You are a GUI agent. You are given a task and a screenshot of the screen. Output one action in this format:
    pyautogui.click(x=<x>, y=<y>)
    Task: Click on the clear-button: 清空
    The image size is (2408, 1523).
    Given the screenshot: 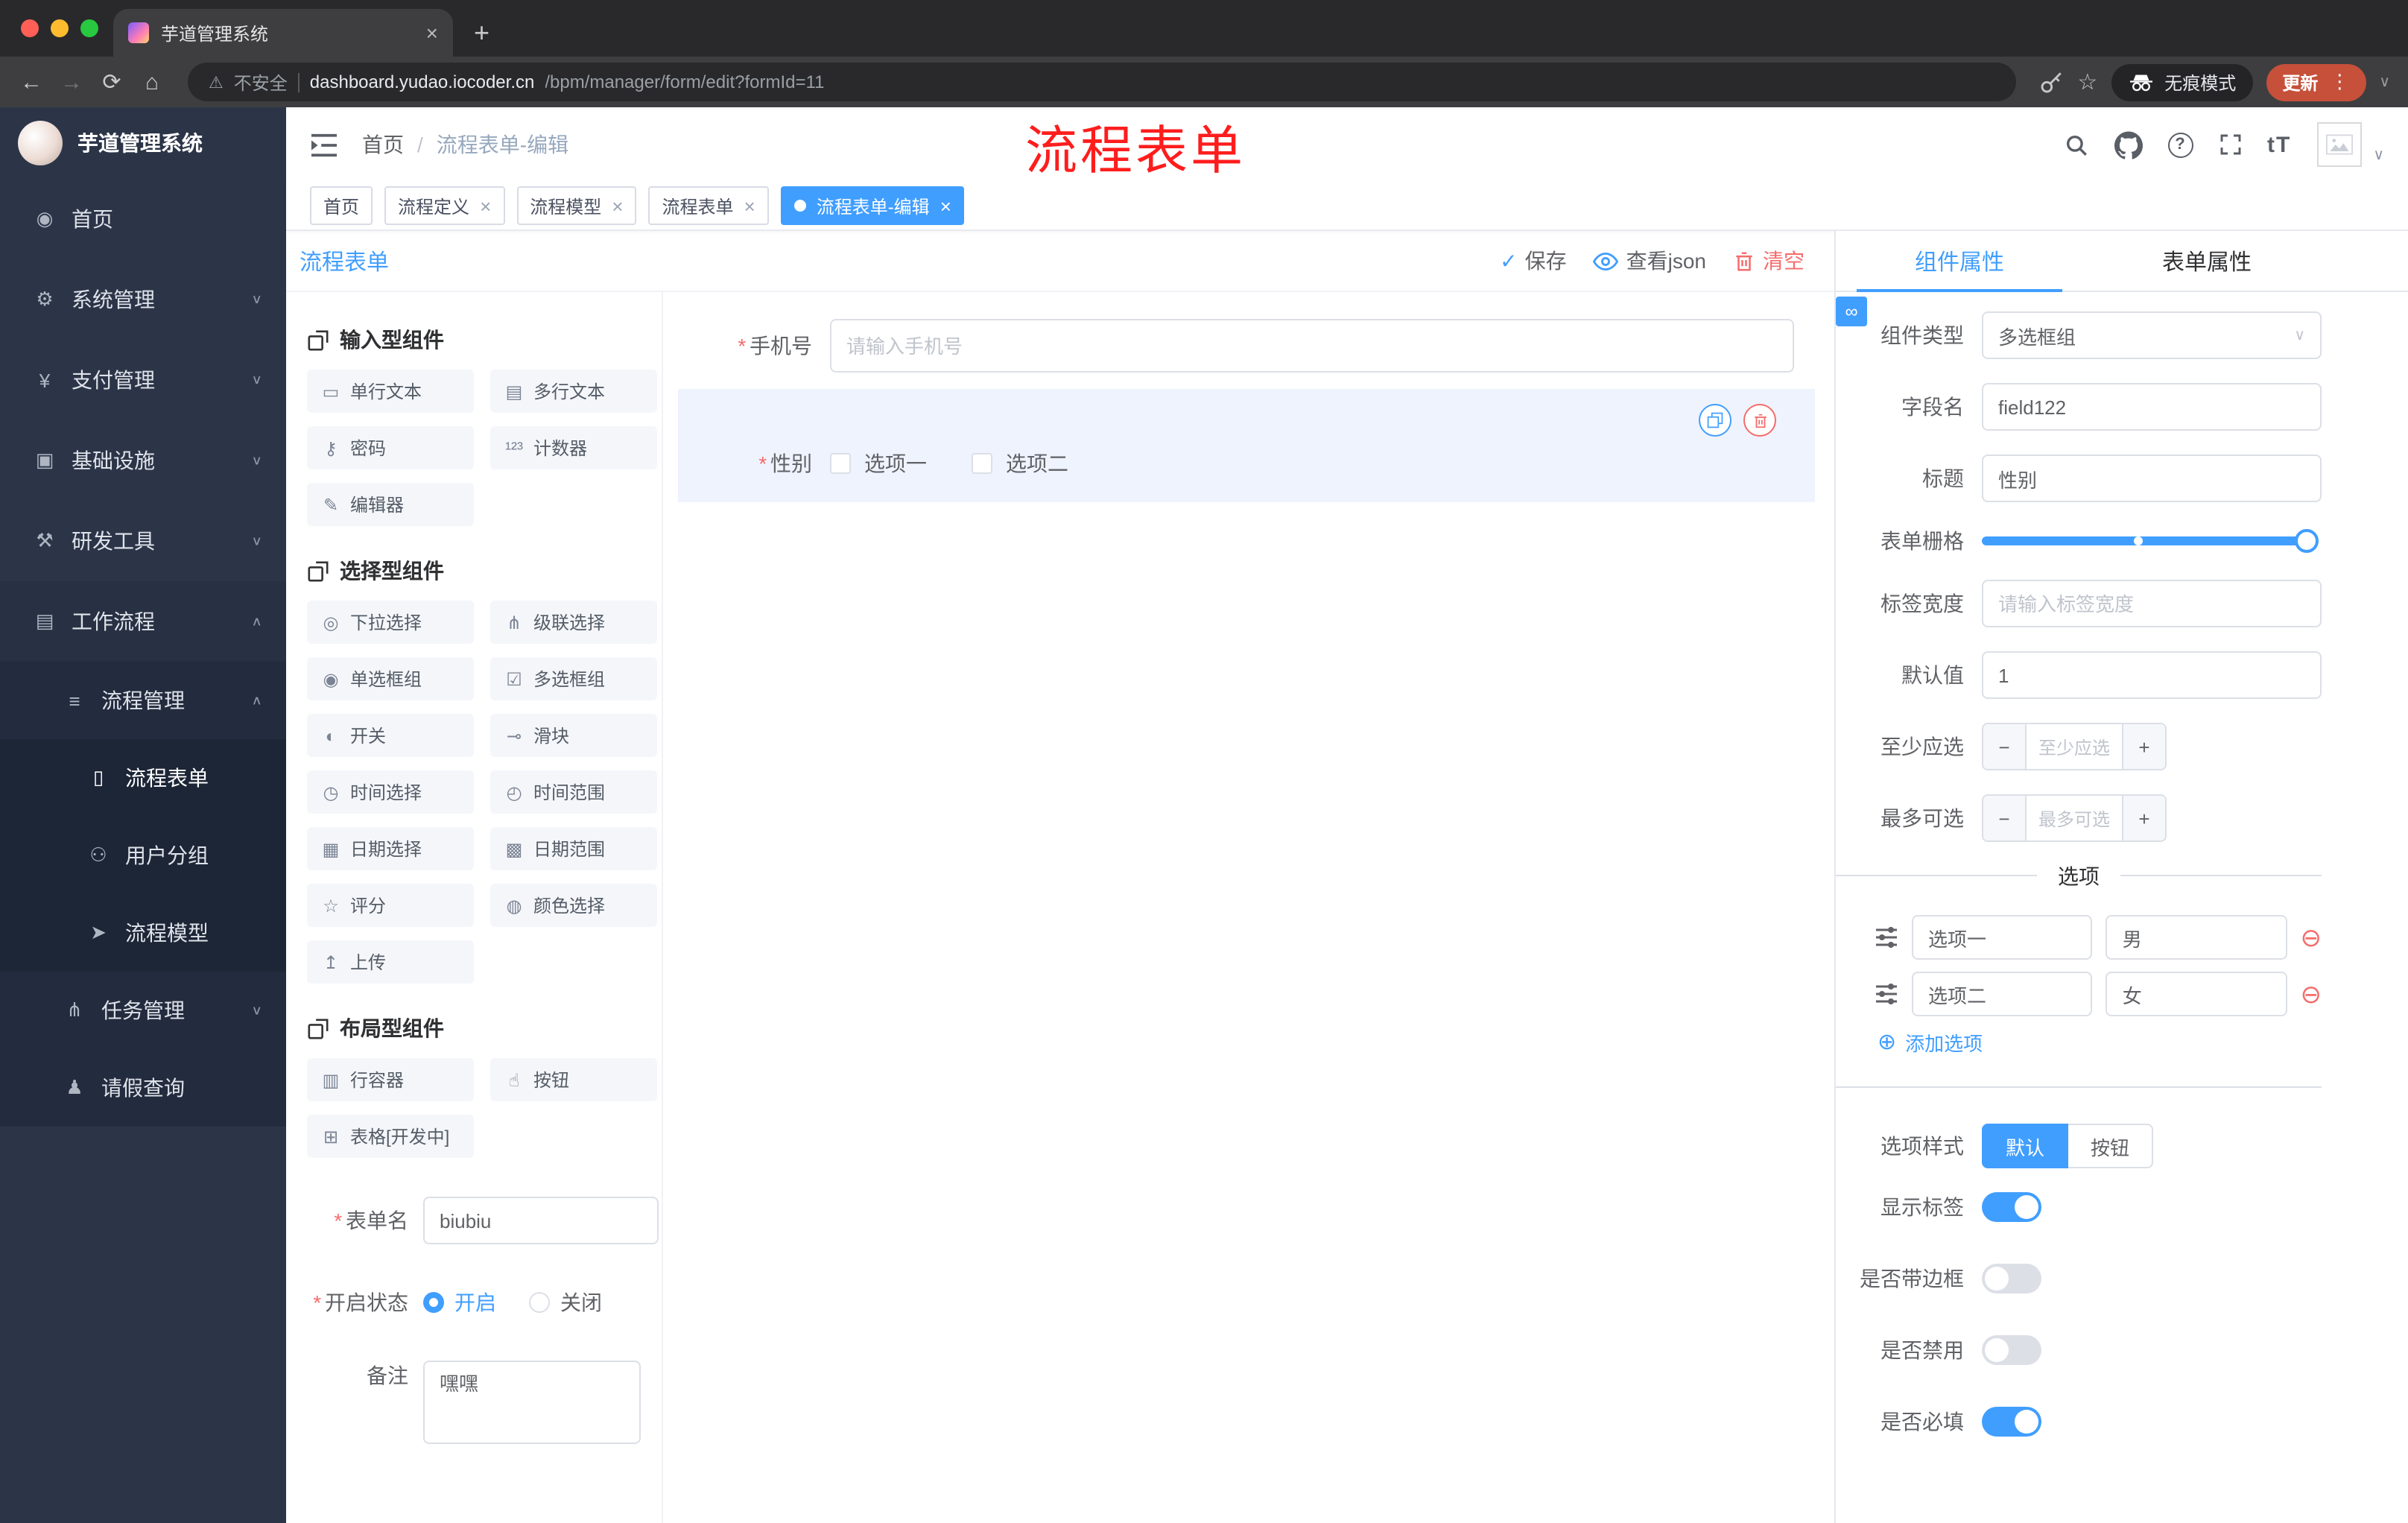 What is the action you would take?
    pyautogui.click(x=1769, y=261)
    